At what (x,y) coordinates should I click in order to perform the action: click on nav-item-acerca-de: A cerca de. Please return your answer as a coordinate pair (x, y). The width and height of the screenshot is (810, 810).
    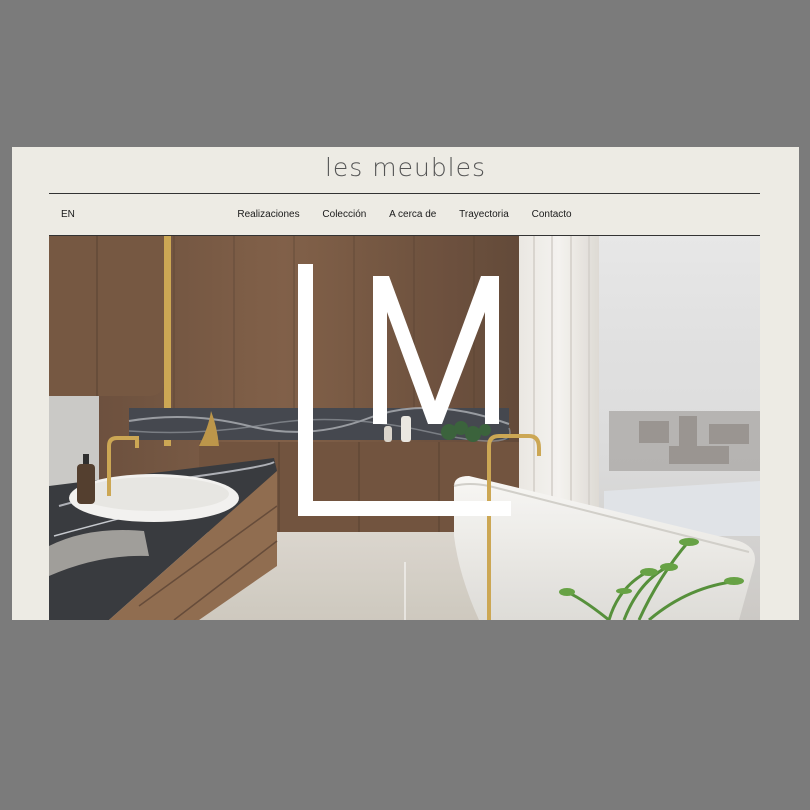
    Looking at the image, I should click on (412, 214).